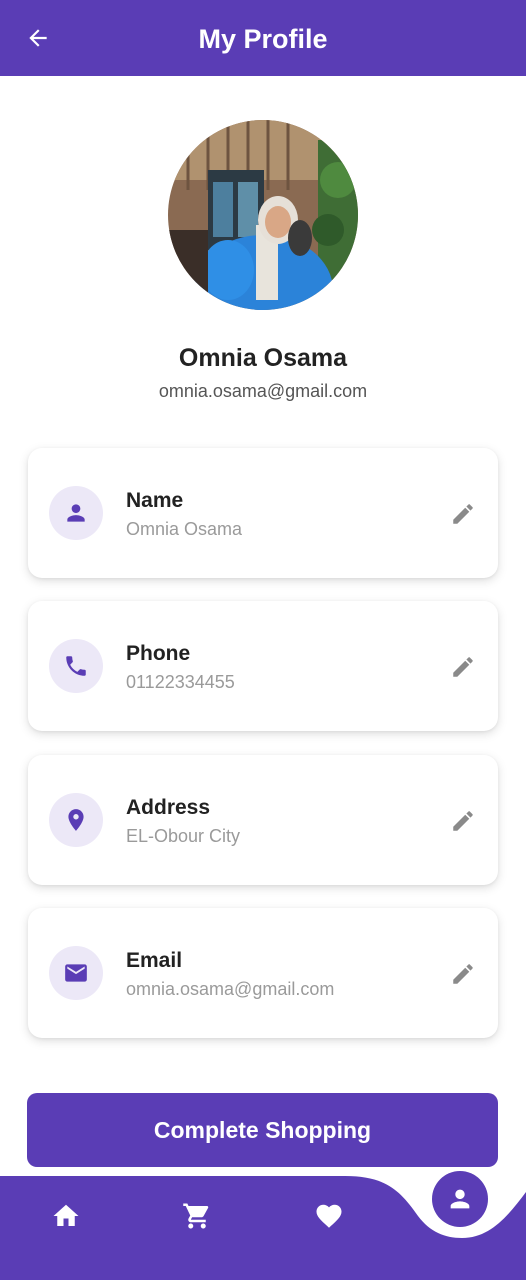 This screenshot has height=1280, width=526. I want to click on location-icon-badge, so click(76, 820).